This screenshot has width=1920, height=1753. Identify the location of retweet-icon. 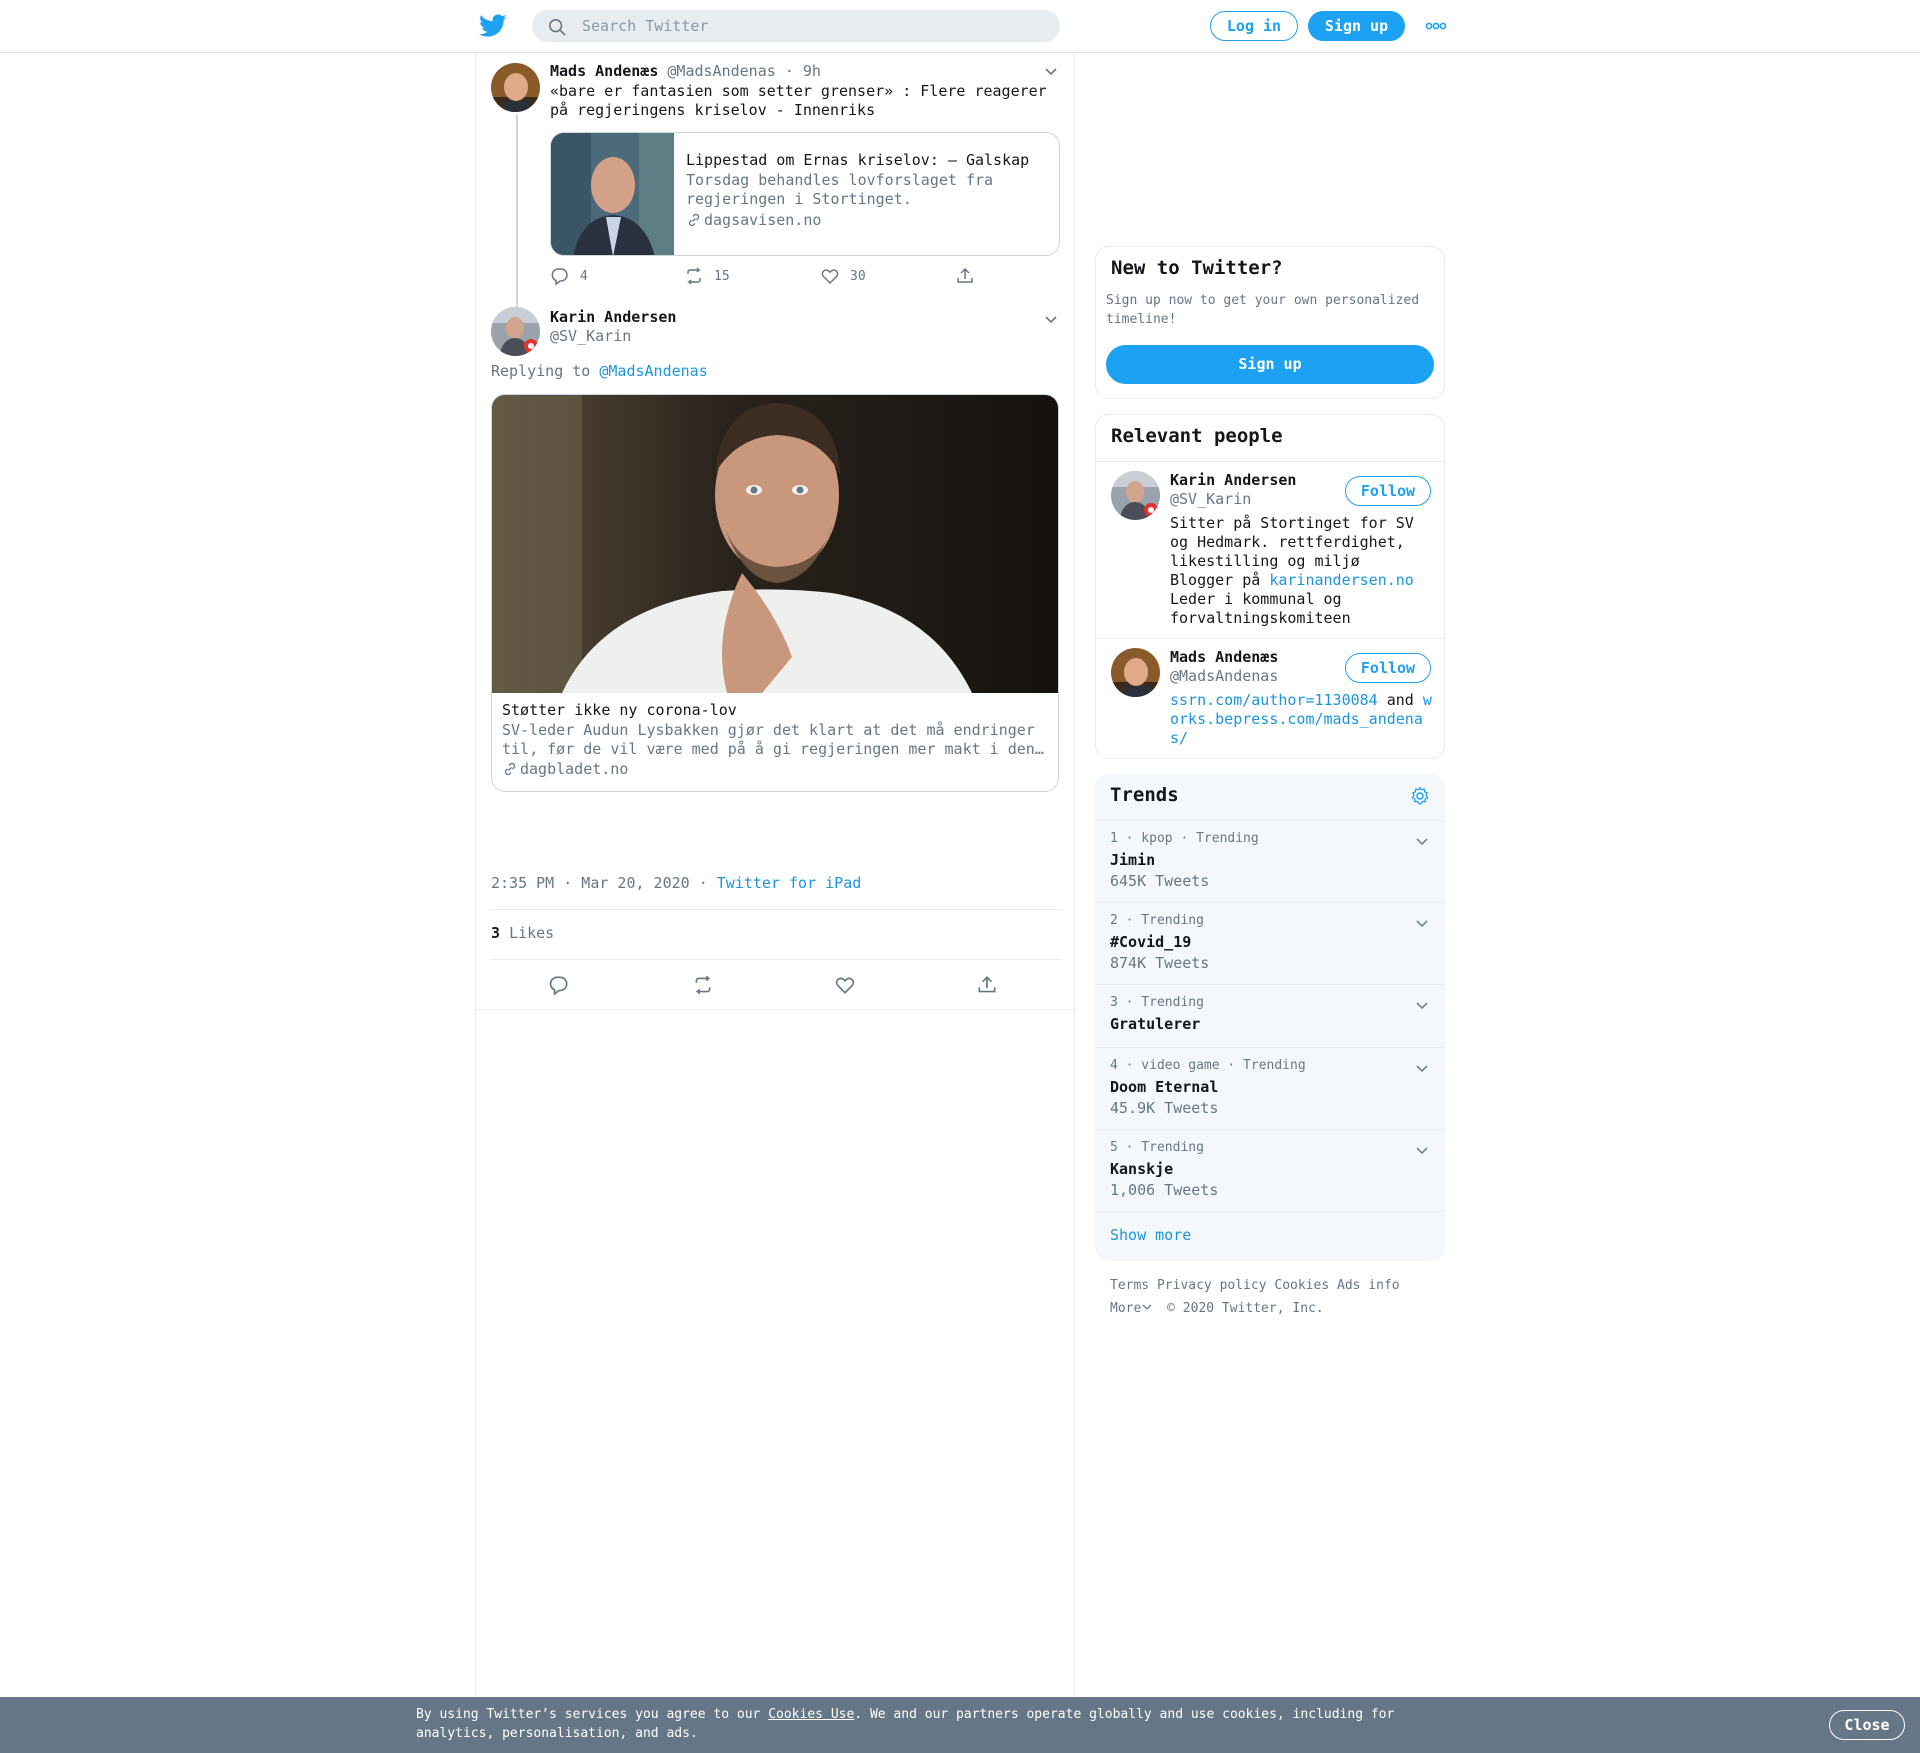
(703, 985).